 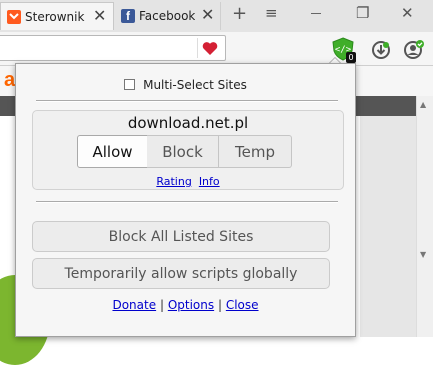 I want to click on options-link: Options, so click(x=191, y=305).